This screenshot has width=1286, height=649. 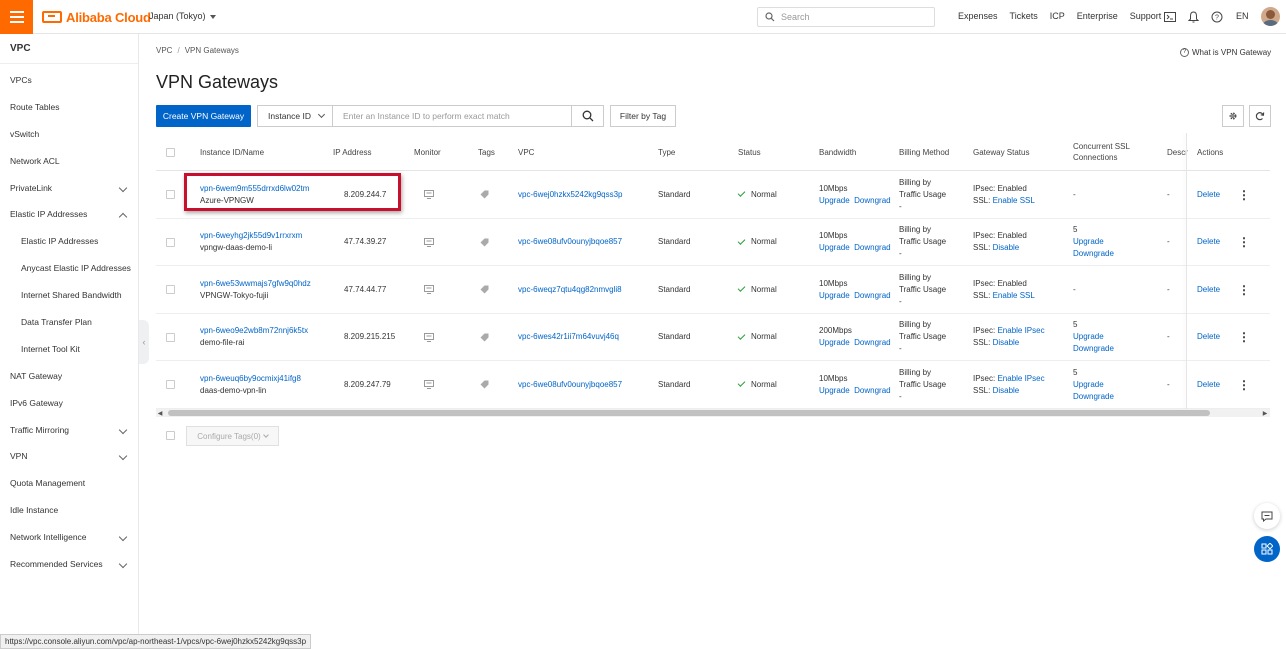 I want to click on sidebar-item-nat-gateway: NAT Gateway, so click(x=69, y=376).